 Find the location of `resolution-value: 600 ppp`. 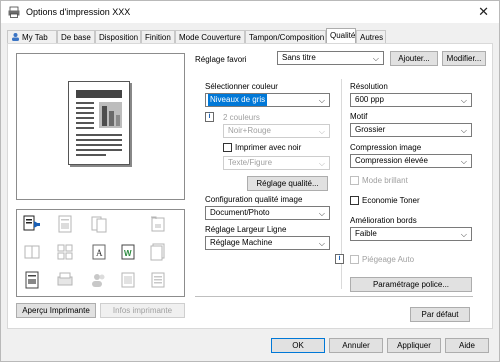

resolution-value: 600 ppp is located at coordinates (369, 99).